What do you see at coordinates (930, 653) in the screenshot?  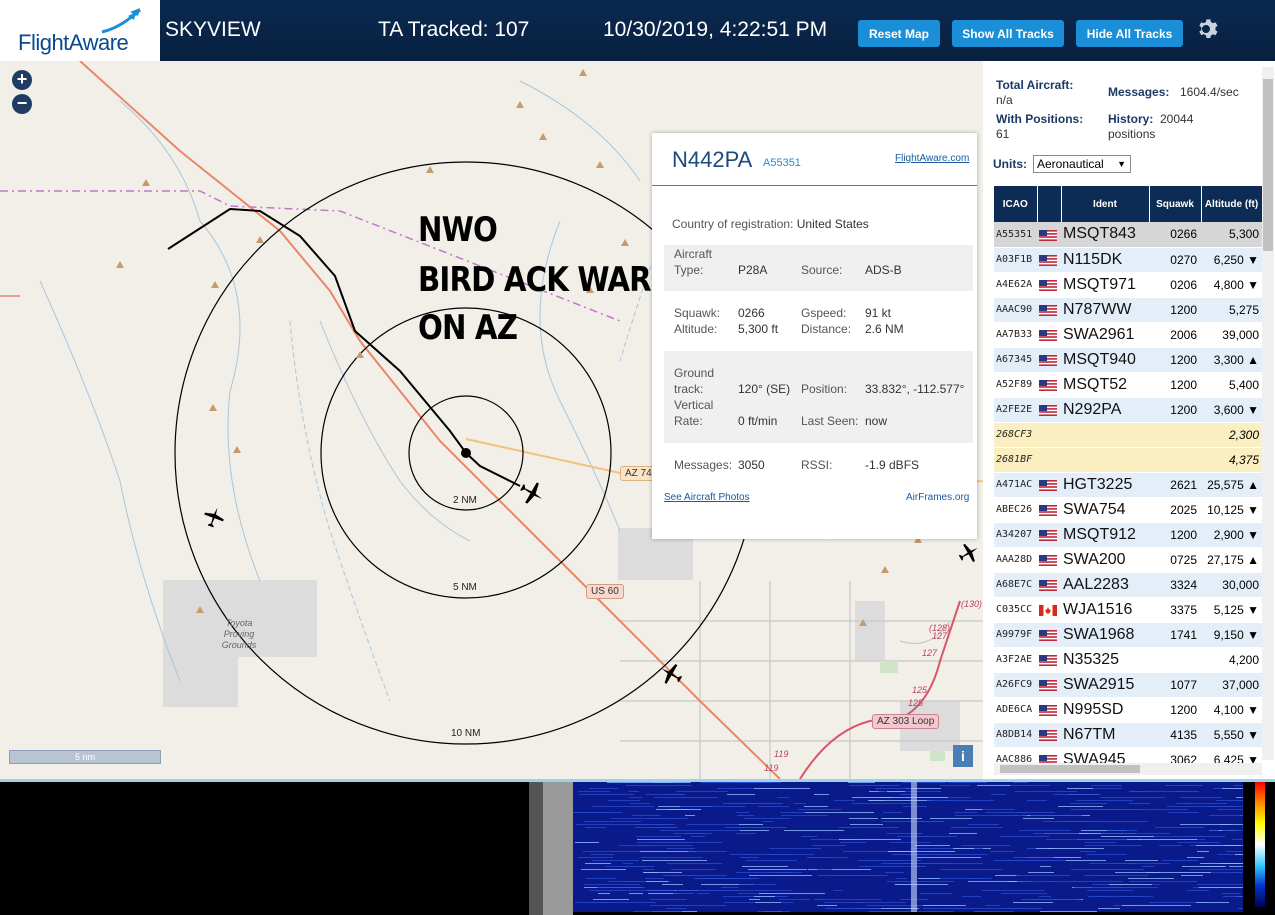 I see `route-number: 127` at bounding box center [930, 653].